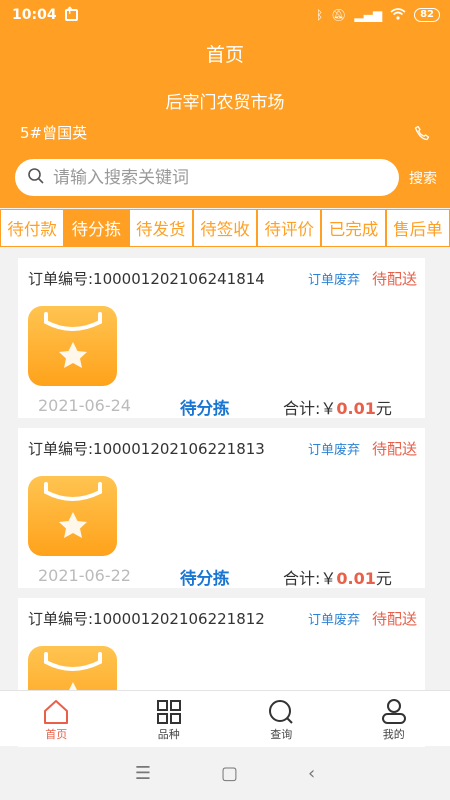 The width and height of the screenshot is (450, 800). What do you see at coordinates (224, 55) in the screenshot?
I see `page-title: 首页` at bounding box center [224, 55].